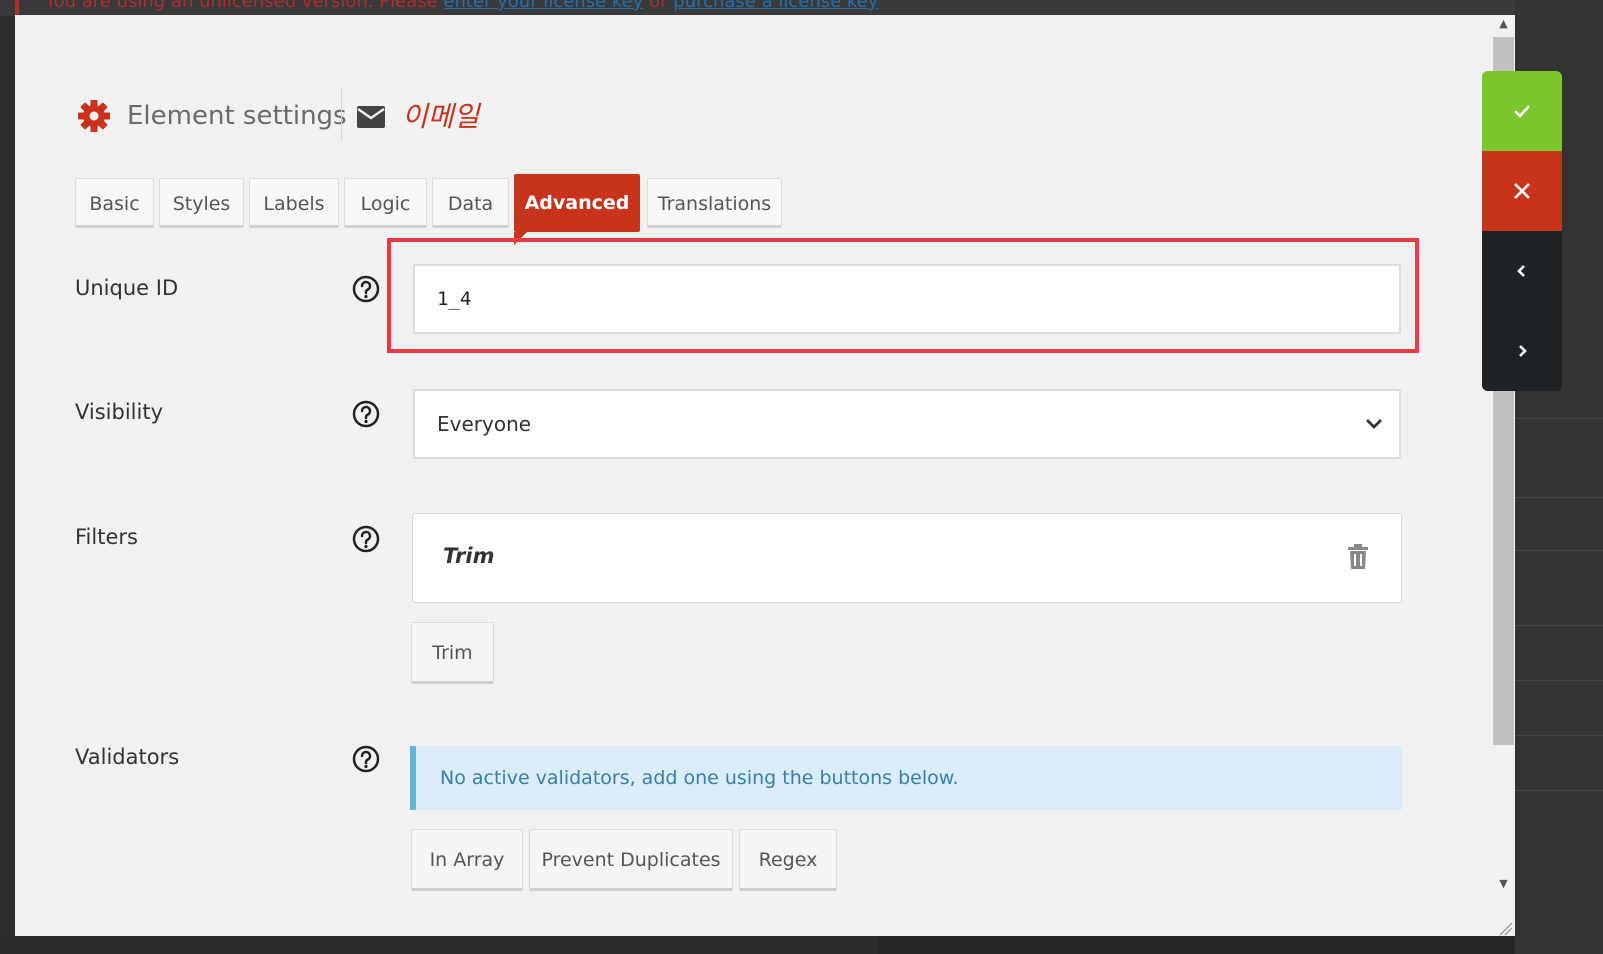 Image resolution: width=1603 pixels, height=954 pixels. I want to click on tab-styles: Styles, so click(201, 203).